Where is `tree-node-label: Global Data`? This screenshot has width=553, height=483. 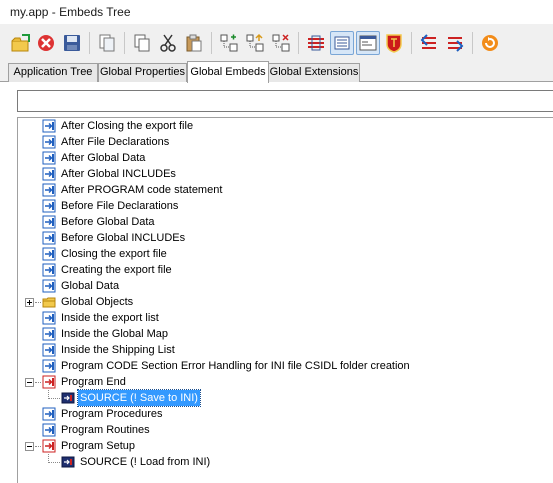 tree-node-label: Global Data is located at coordinates (90, 286).